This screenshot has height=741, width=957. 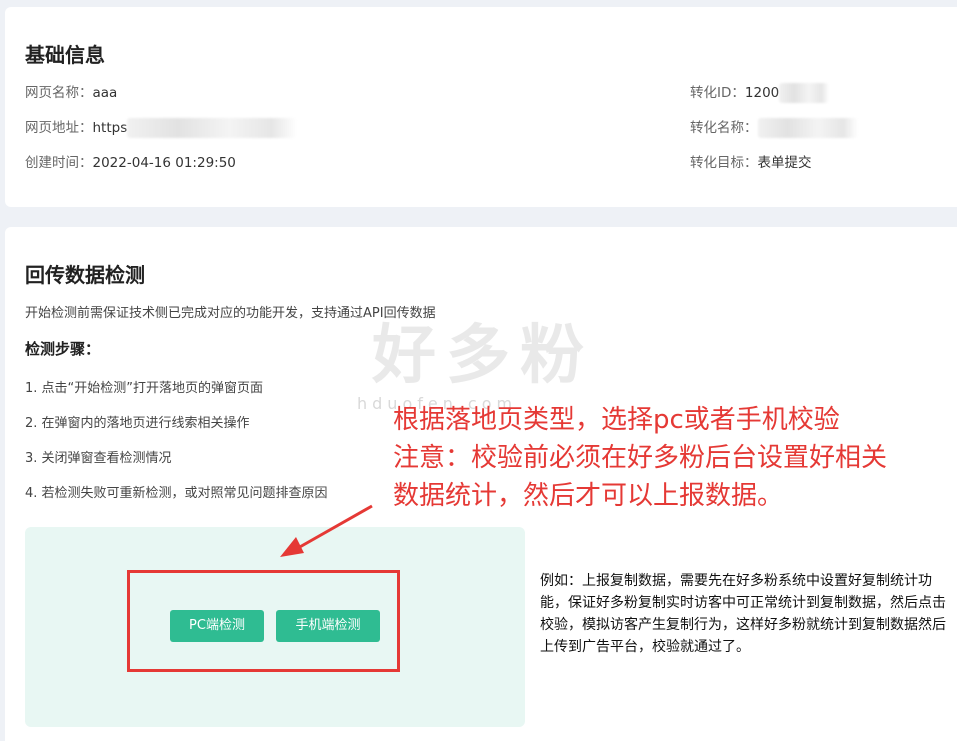 What do you see at coordinates (328, 626) in the screenshot?
I see `mobile-check-button: 手机端检测` at bounding box center [328, 626].